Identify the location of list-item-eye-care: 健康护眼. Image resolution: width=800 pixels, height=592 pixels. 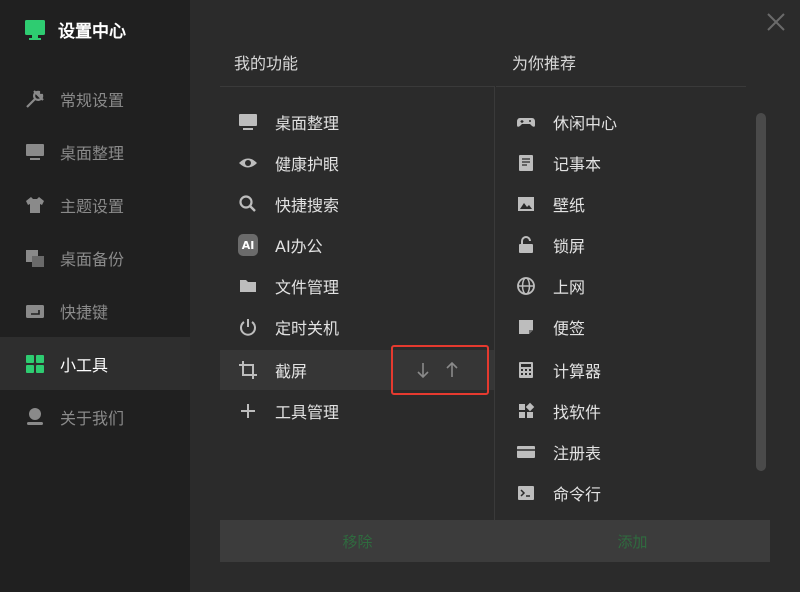
(357, 163).